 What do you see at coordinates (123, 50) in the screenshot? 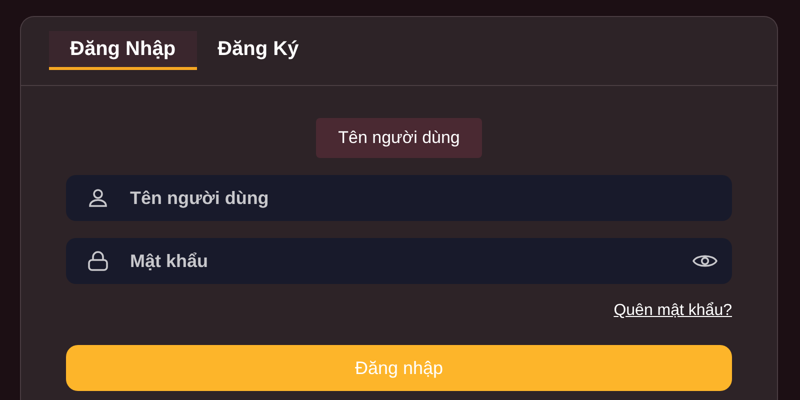
I see `tab: Đăng Nhập` at bounding box center [123, 50].